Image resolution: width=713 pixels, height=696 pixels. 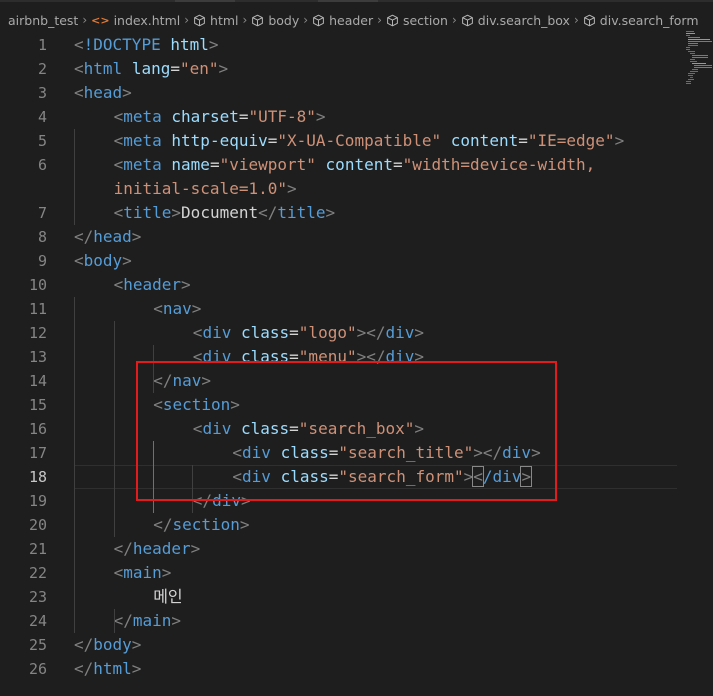 What do you see at coordinates (356, 237) in the screenshot?
I see `code-line: 8 </head>` at bounding box center [356, 237].